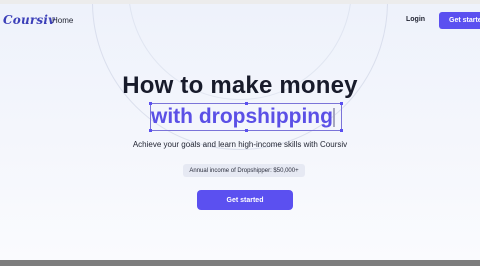 This screenshot has height=266, width=480. I want to click on hero-headline: How to make money, so click(240, 85).